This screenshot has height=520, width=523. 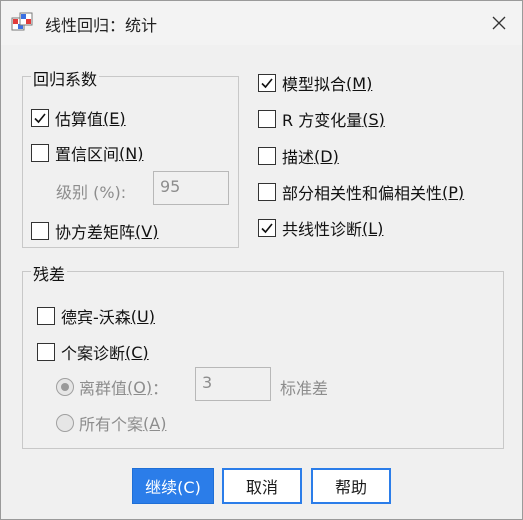 I want to click on cancel-button: 取消, so click(x=262, y=486).